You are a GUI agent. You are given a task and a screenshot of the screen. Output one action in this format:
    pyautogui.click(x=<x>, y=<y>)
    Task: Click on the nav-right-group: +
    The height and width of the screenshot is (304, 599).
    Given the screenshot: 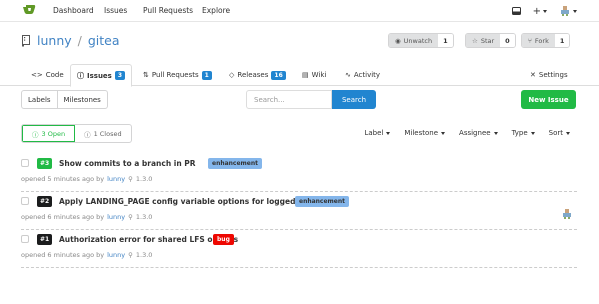 What is the action you would take?
    pyautogui.click(x=544, y=11)
    